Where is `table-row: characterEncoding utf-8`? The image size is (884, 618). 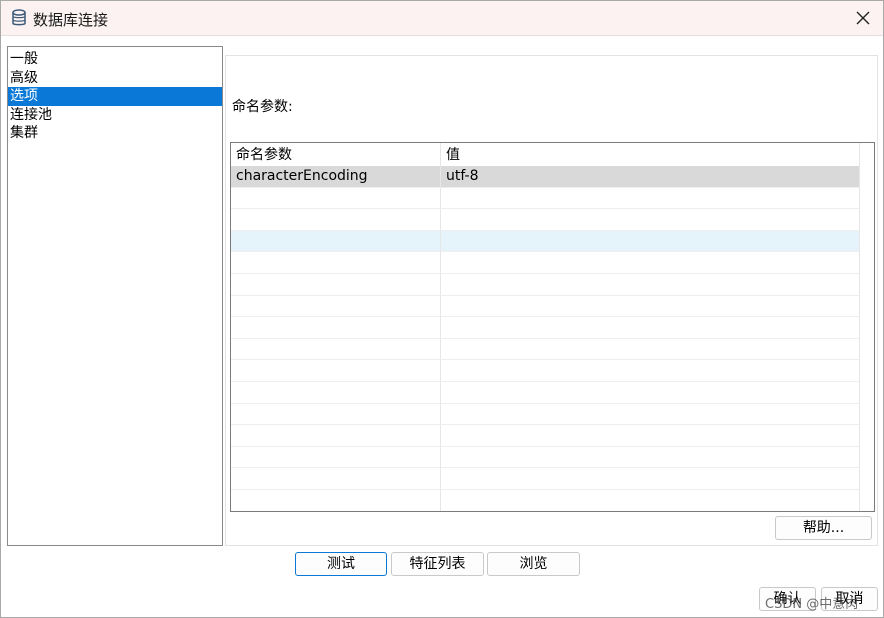 table-row: characterEncoding utf-8 is located at coordinates (546, 177).